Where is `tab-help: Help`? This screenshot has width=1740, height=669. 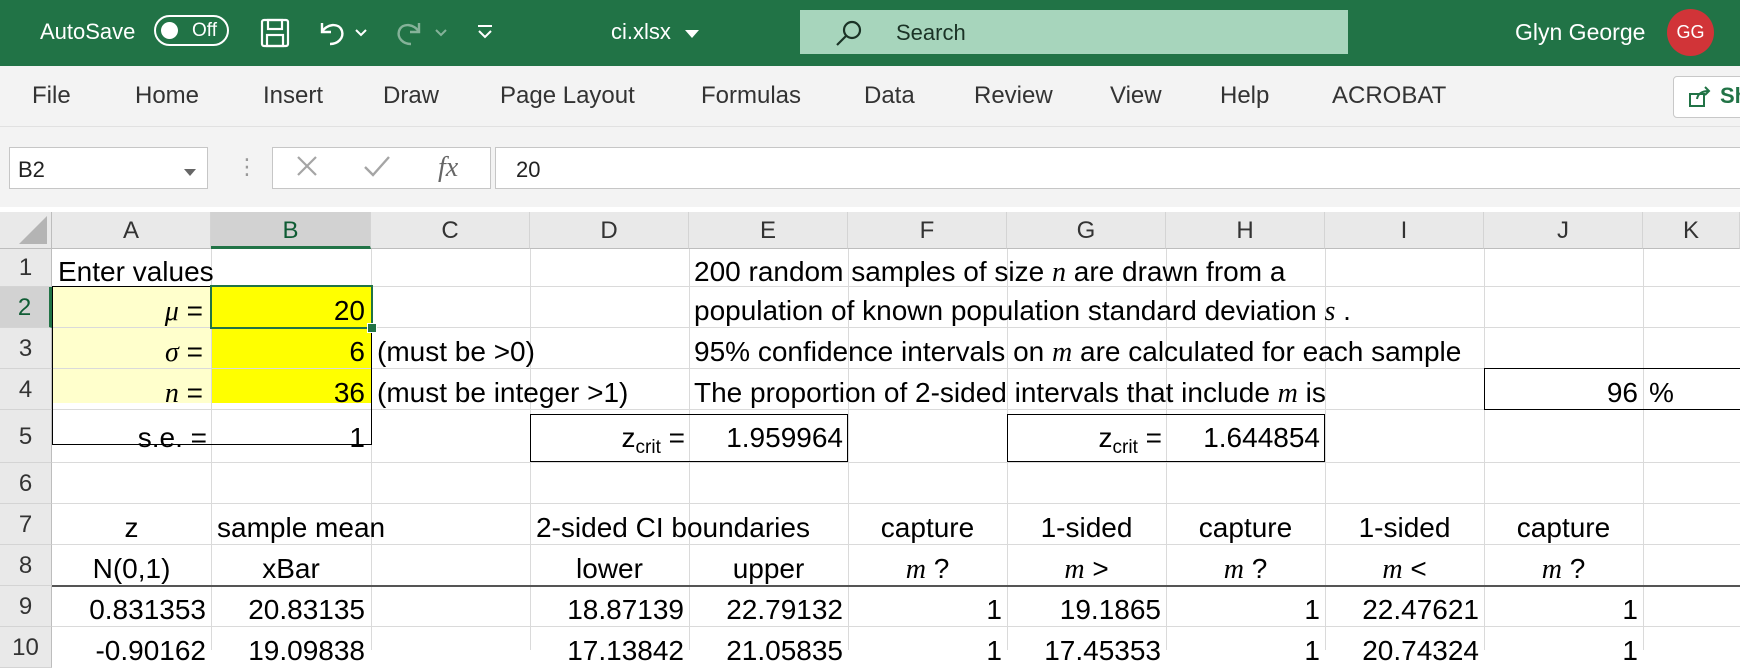 tab-help: Help is located at coordinates (1244, 96).